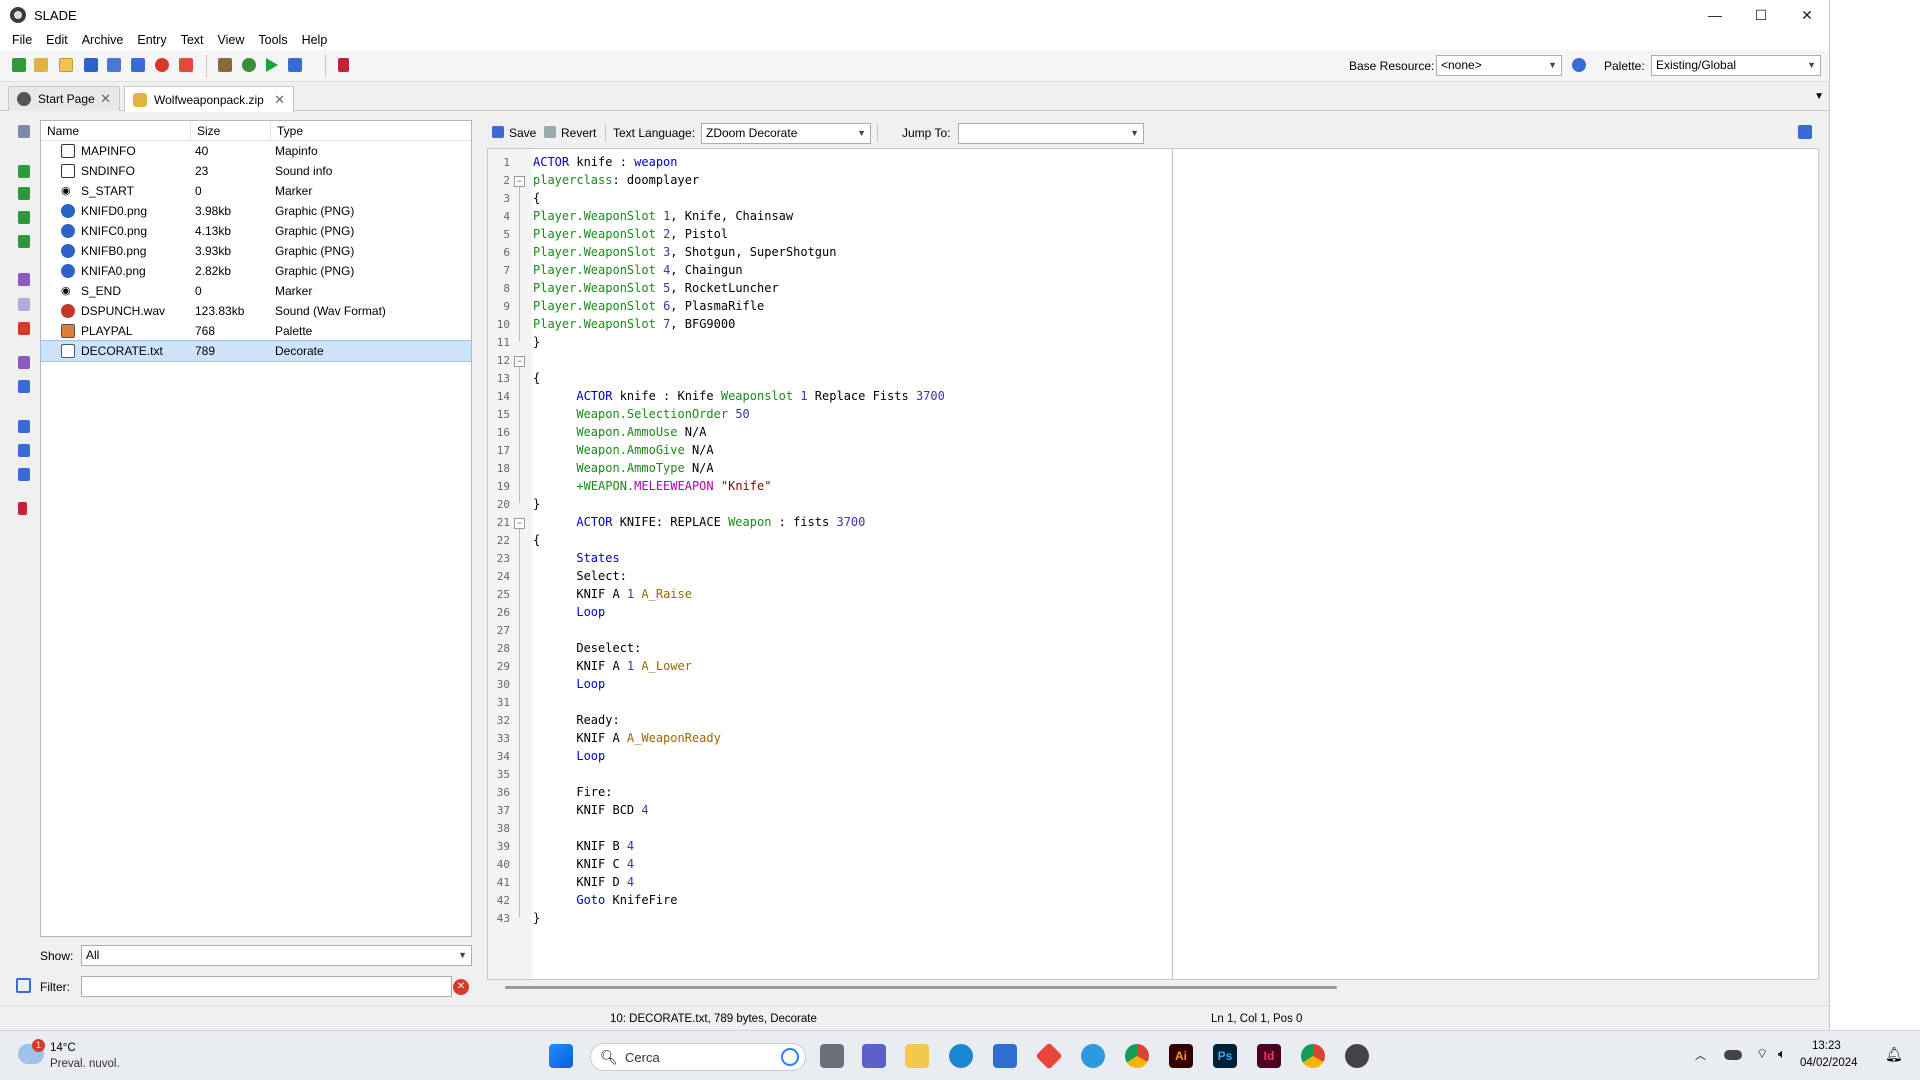 The width and height of the screenshot is (1920, 1080). Describe the element at coordinates (256, 171) in the screenshot. I see `list-item: SNDINFO 23 Sound info` at that location.